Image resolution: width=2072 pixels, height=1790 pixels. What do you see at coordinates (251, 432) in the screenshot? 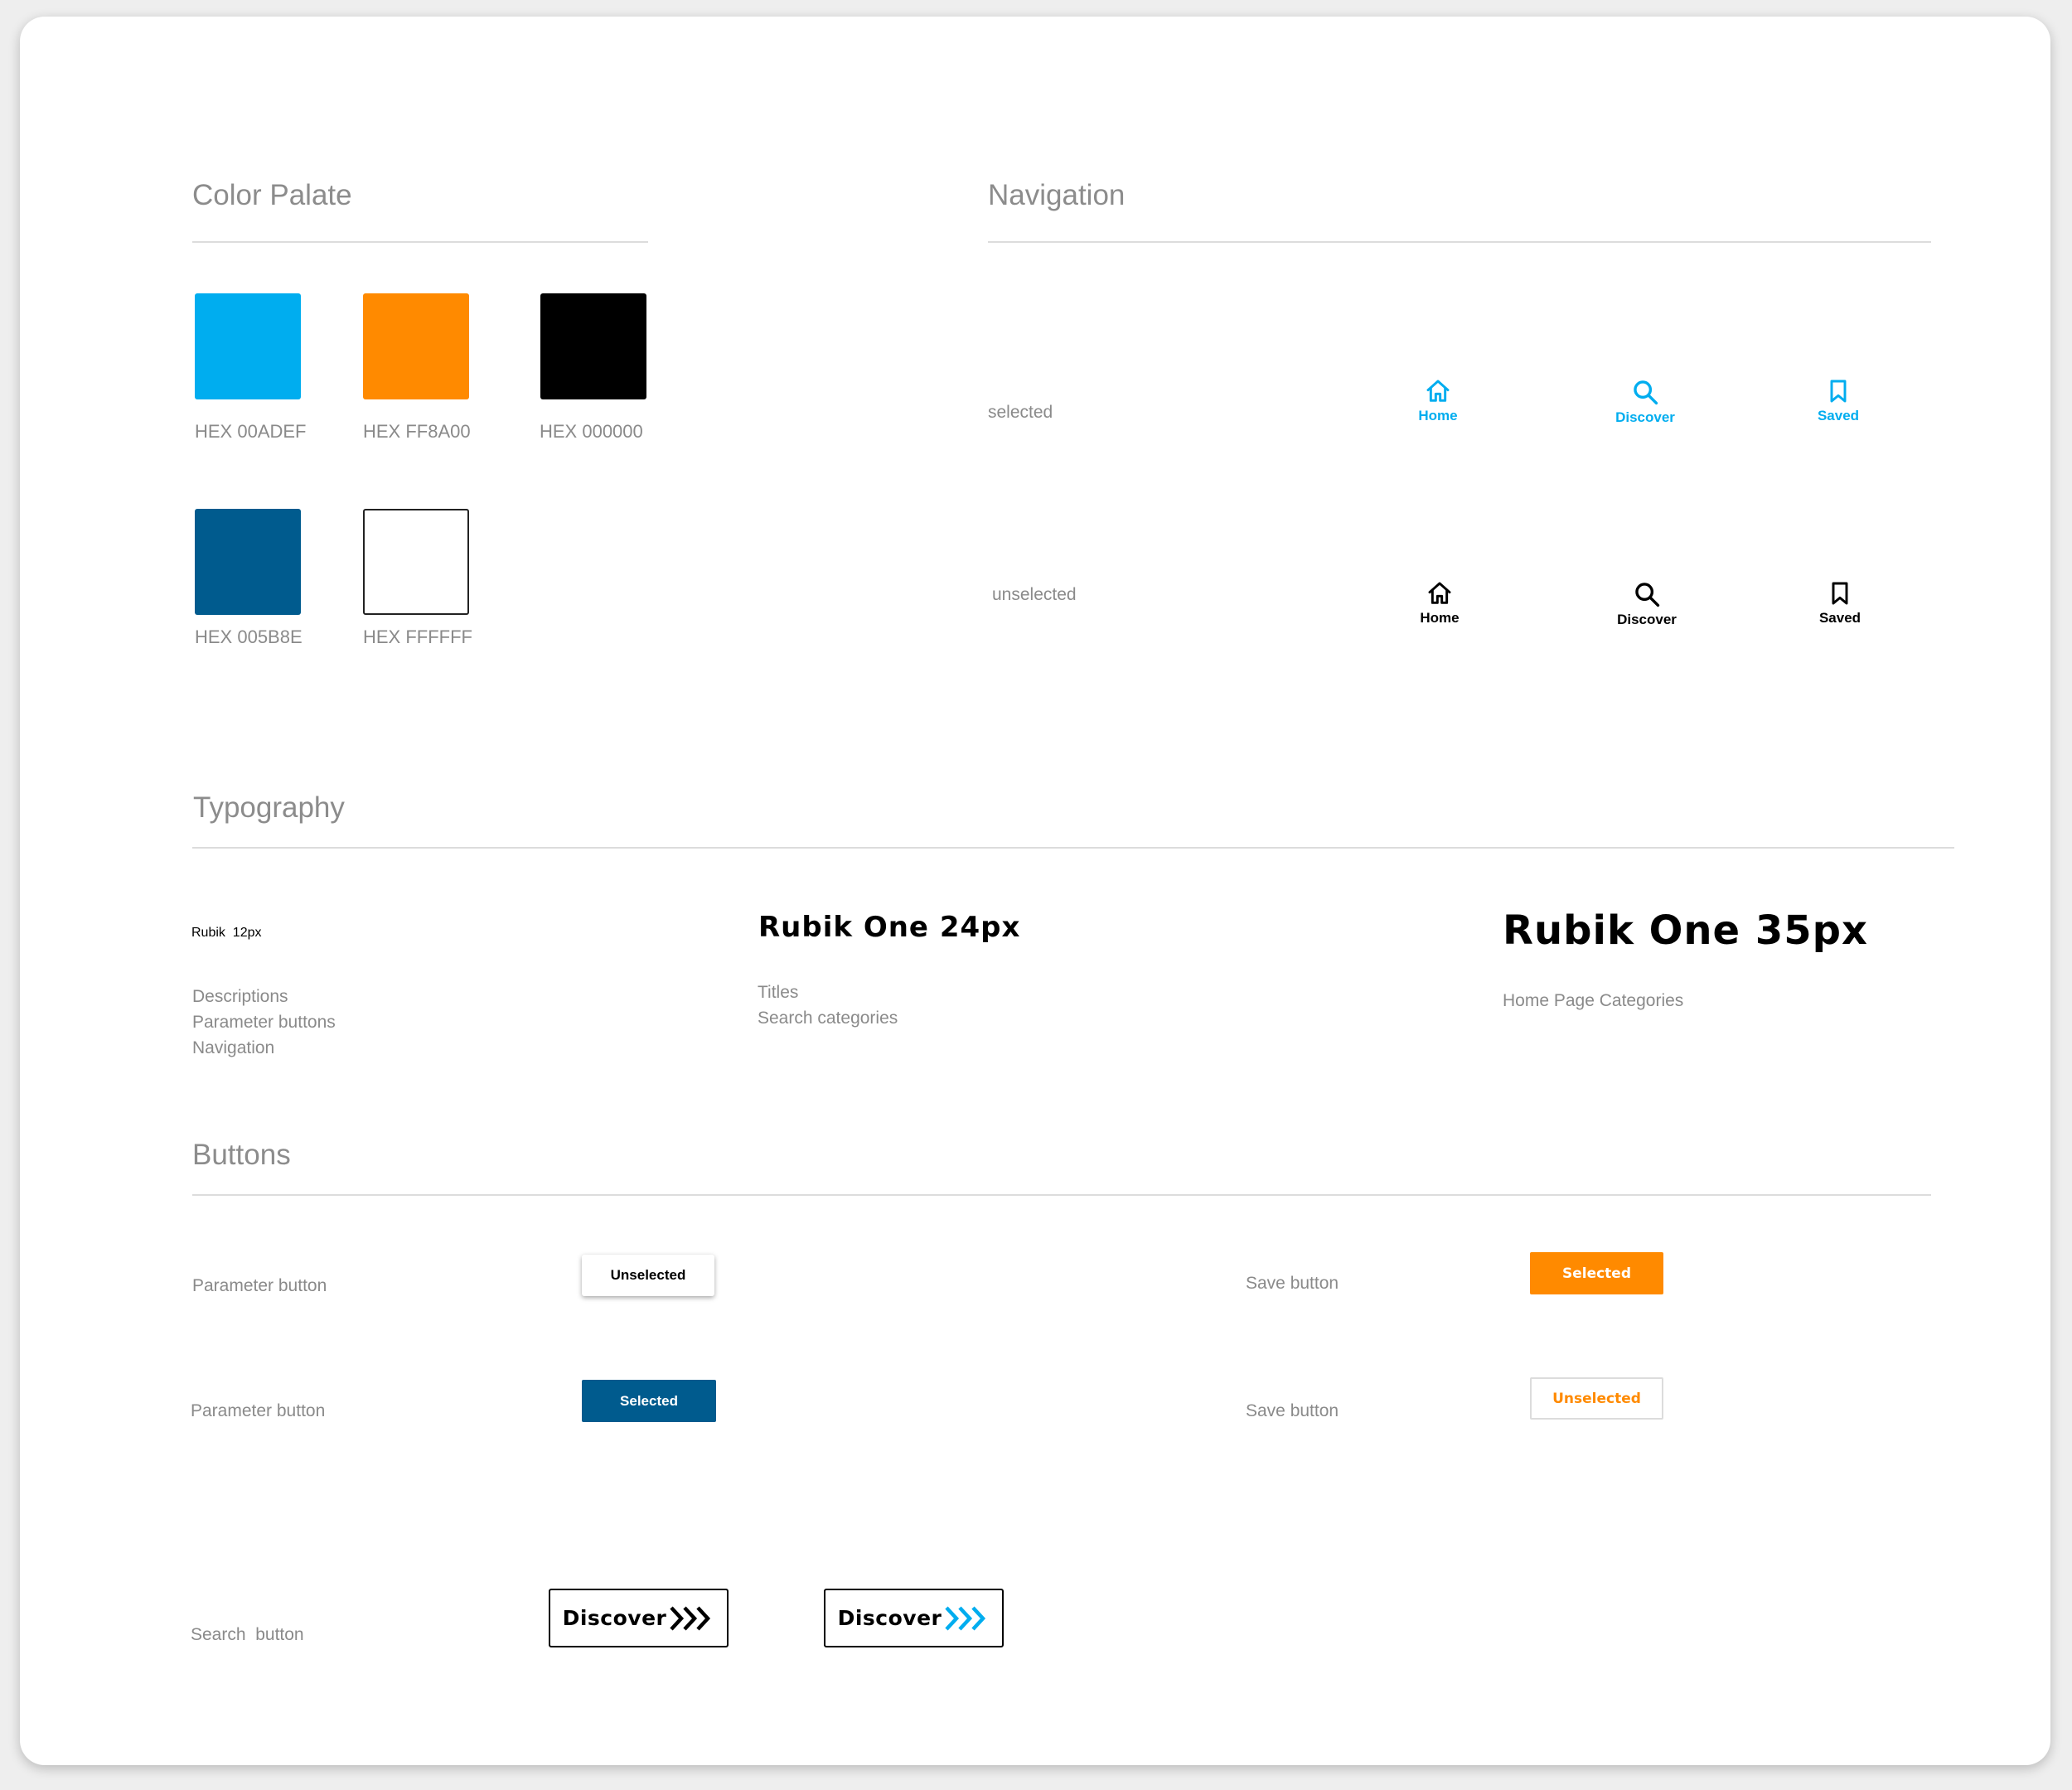
I see `swatch-hex-label: HEX 00ADEF` at bounding box center [251, 432].